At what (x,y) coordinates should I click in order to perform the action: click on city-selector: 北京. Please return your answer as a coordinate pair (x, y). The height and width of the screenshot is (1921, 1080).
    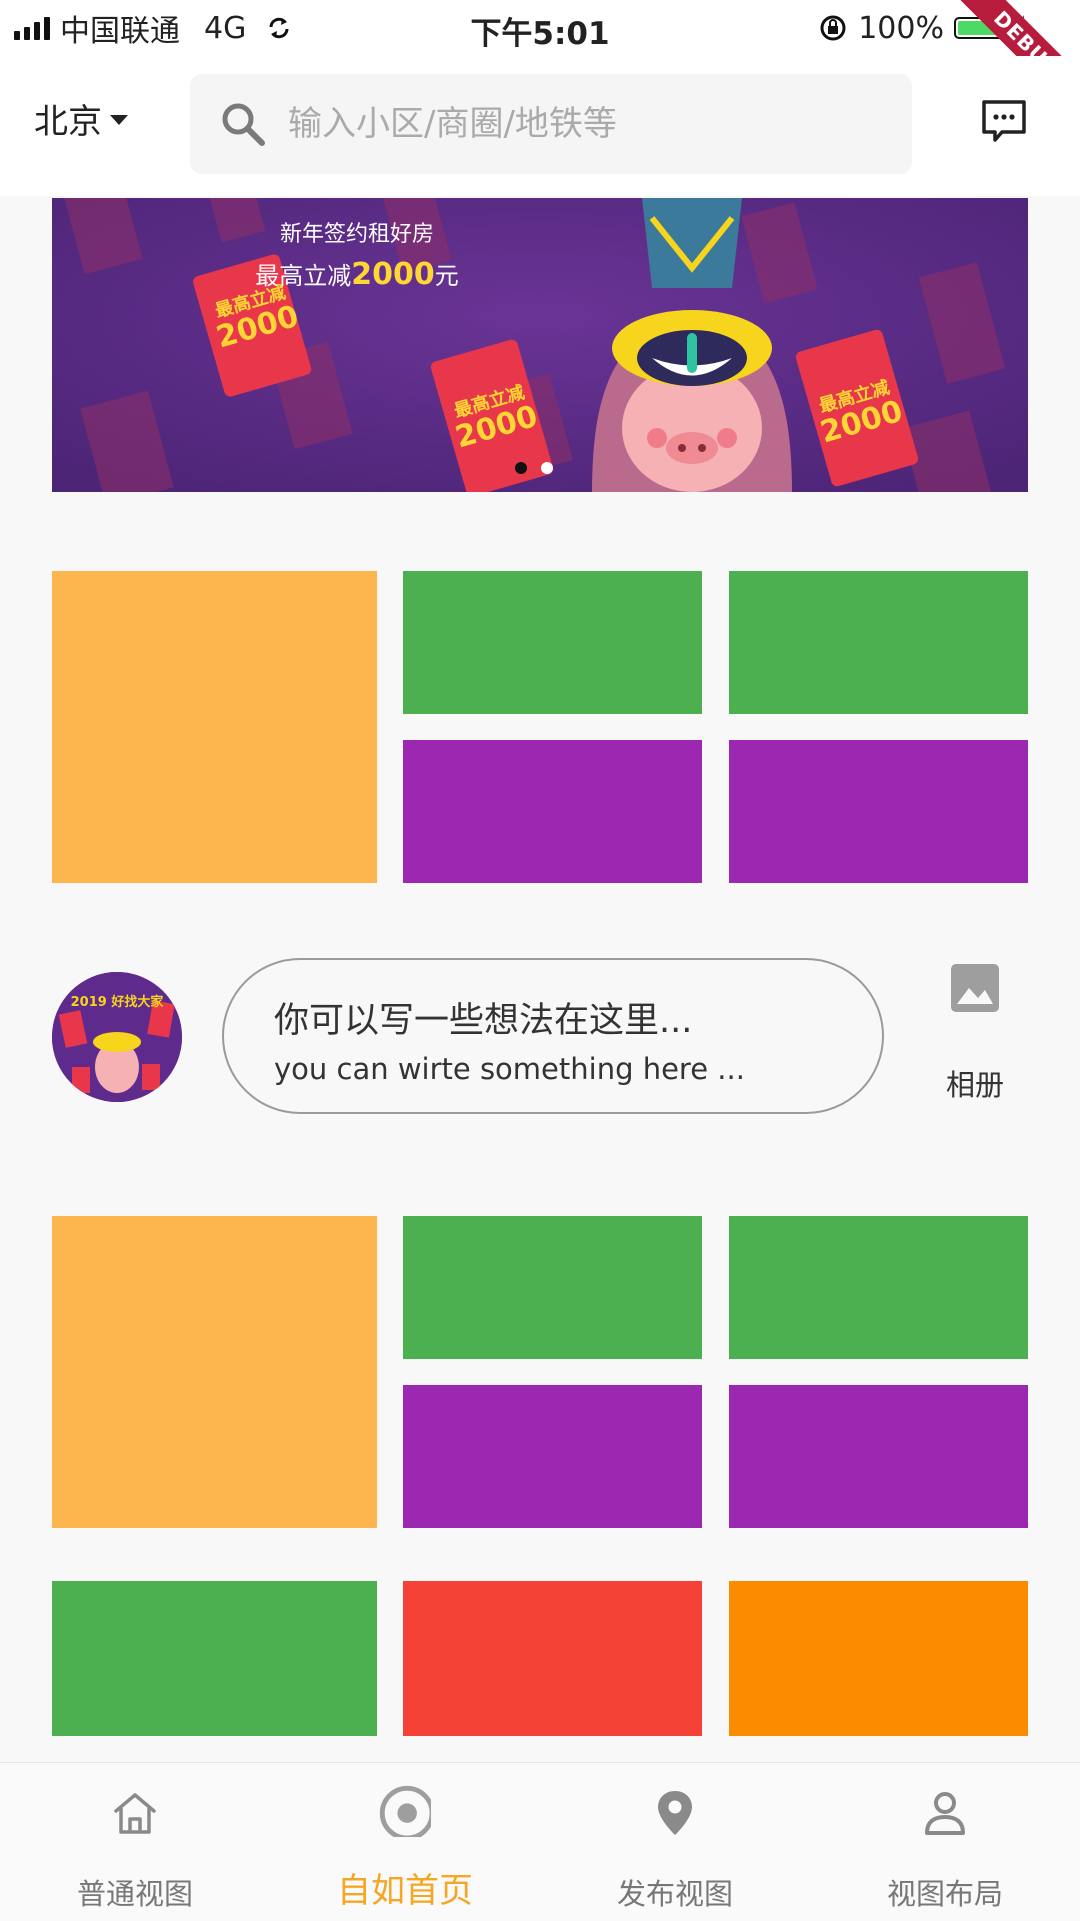
    Looking at the image, I should click on (81, 118).